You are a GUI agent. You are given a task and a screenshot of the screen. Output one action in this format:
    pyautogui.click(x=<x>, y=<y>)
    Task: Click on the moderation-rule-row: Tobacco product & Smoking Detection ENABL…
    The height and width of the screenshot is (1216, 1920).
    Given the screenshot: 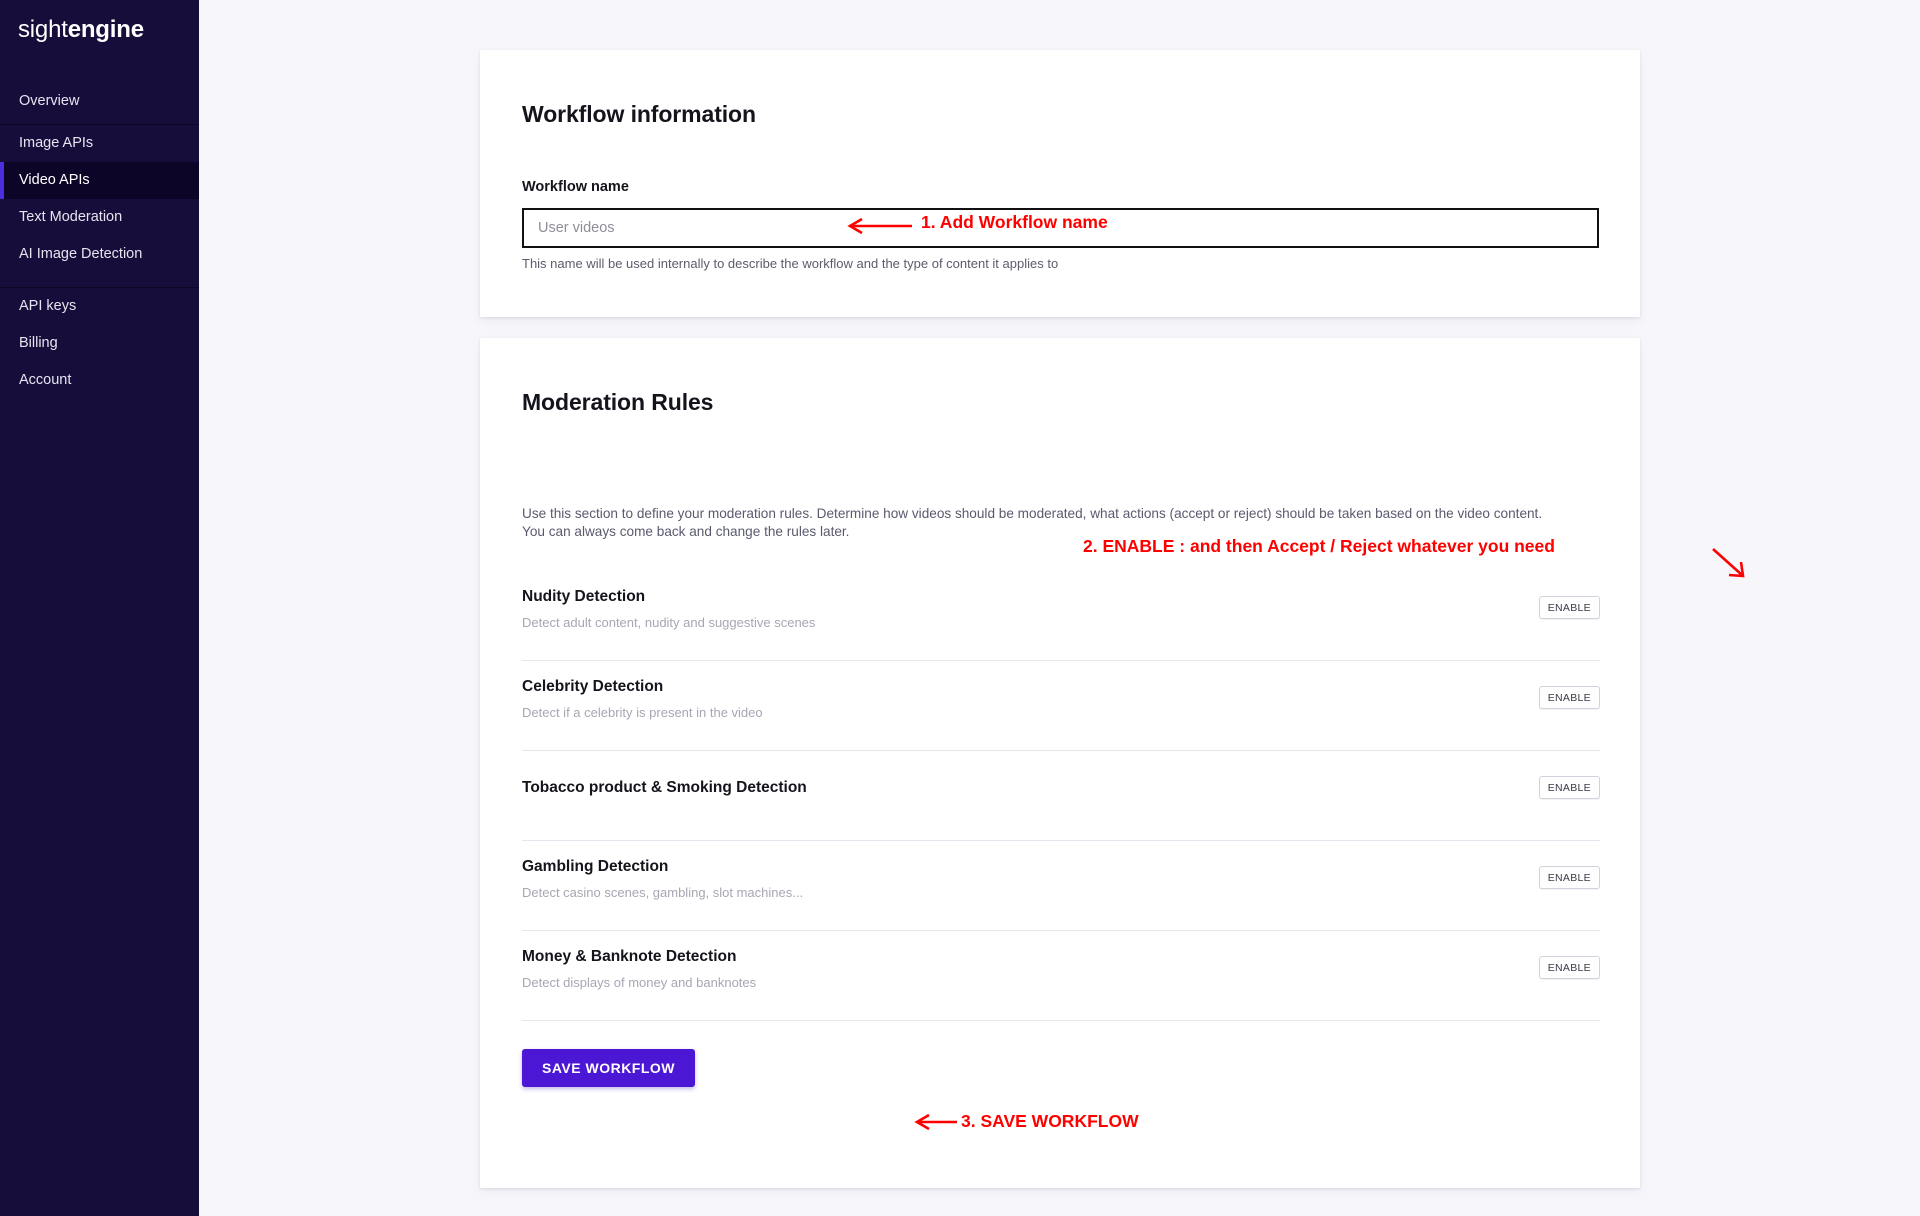 What is the action you would take?
    pyautogui.click(x=1061, y=796)
    